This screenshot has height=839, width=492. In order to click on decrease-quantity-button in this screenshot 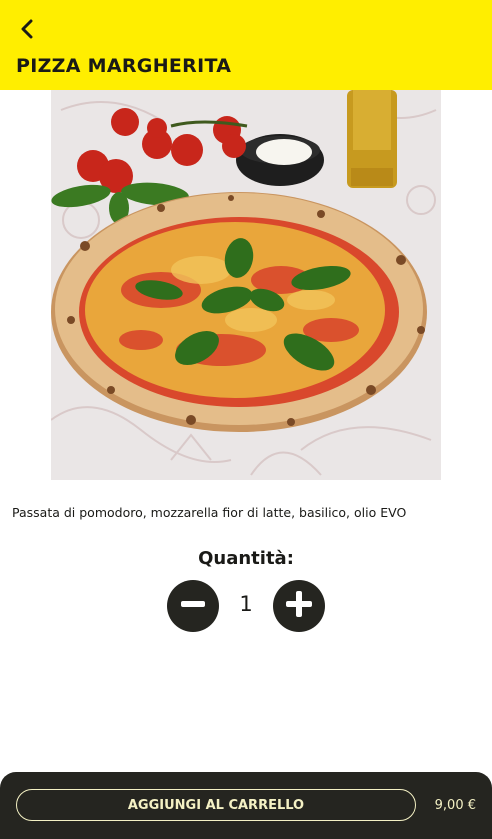, I will do `click(193, 606)`.